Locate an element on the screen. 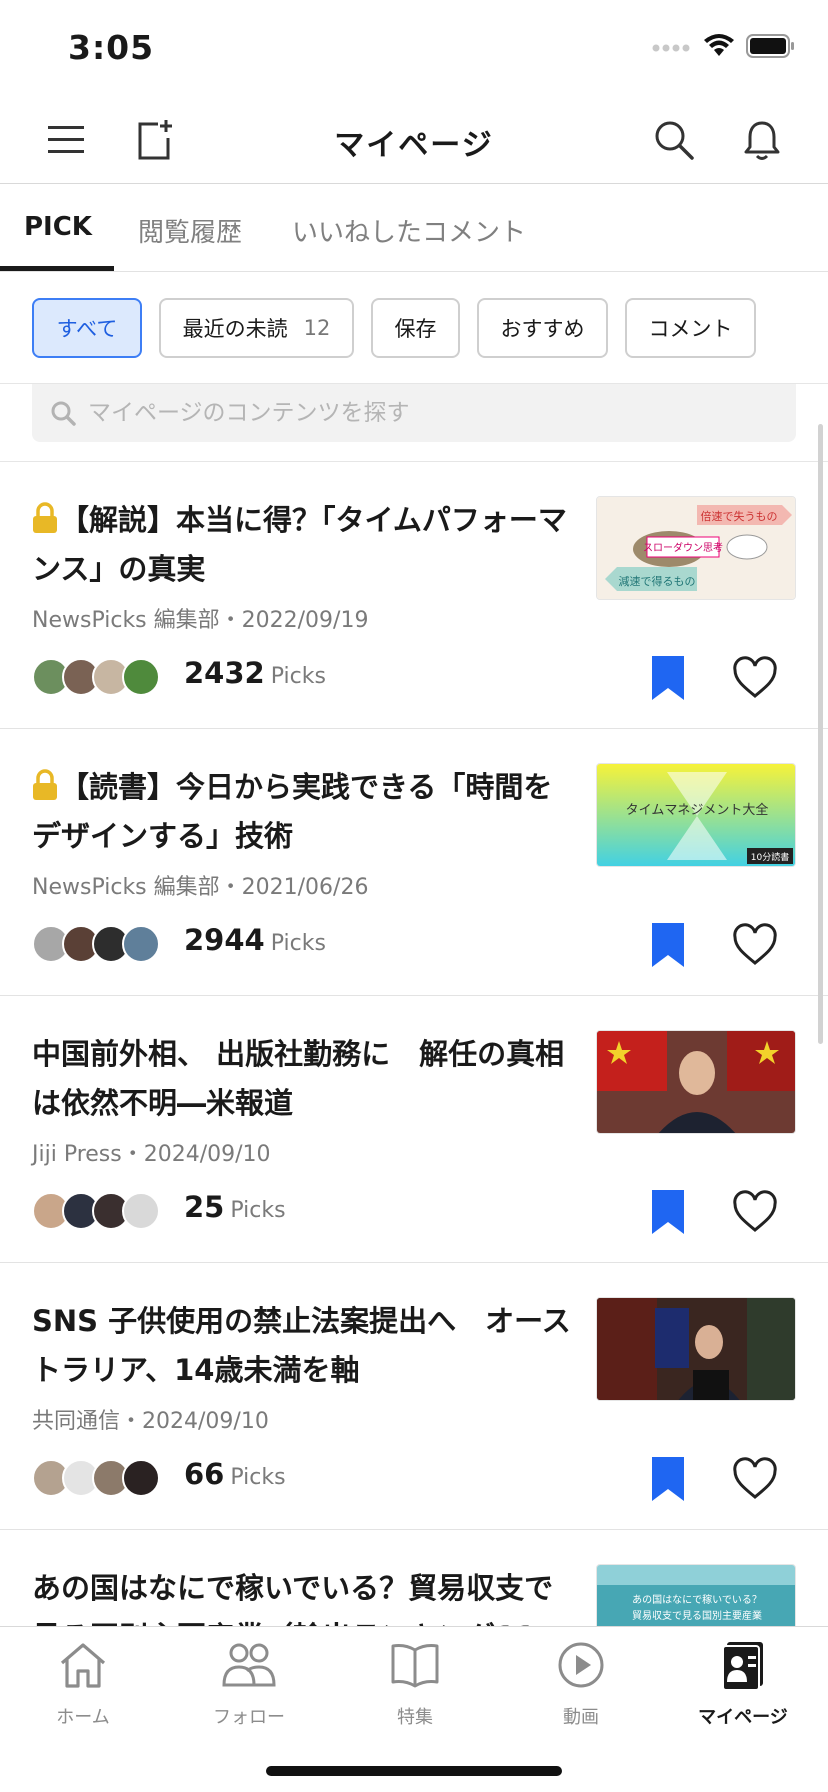 This screenshot has width=828, height=1792. article-title: あの国はなにで稼いでいる？貿易収支で見る国別主要産業（輸出ランキング11 is located at coordinates (302, 1595).